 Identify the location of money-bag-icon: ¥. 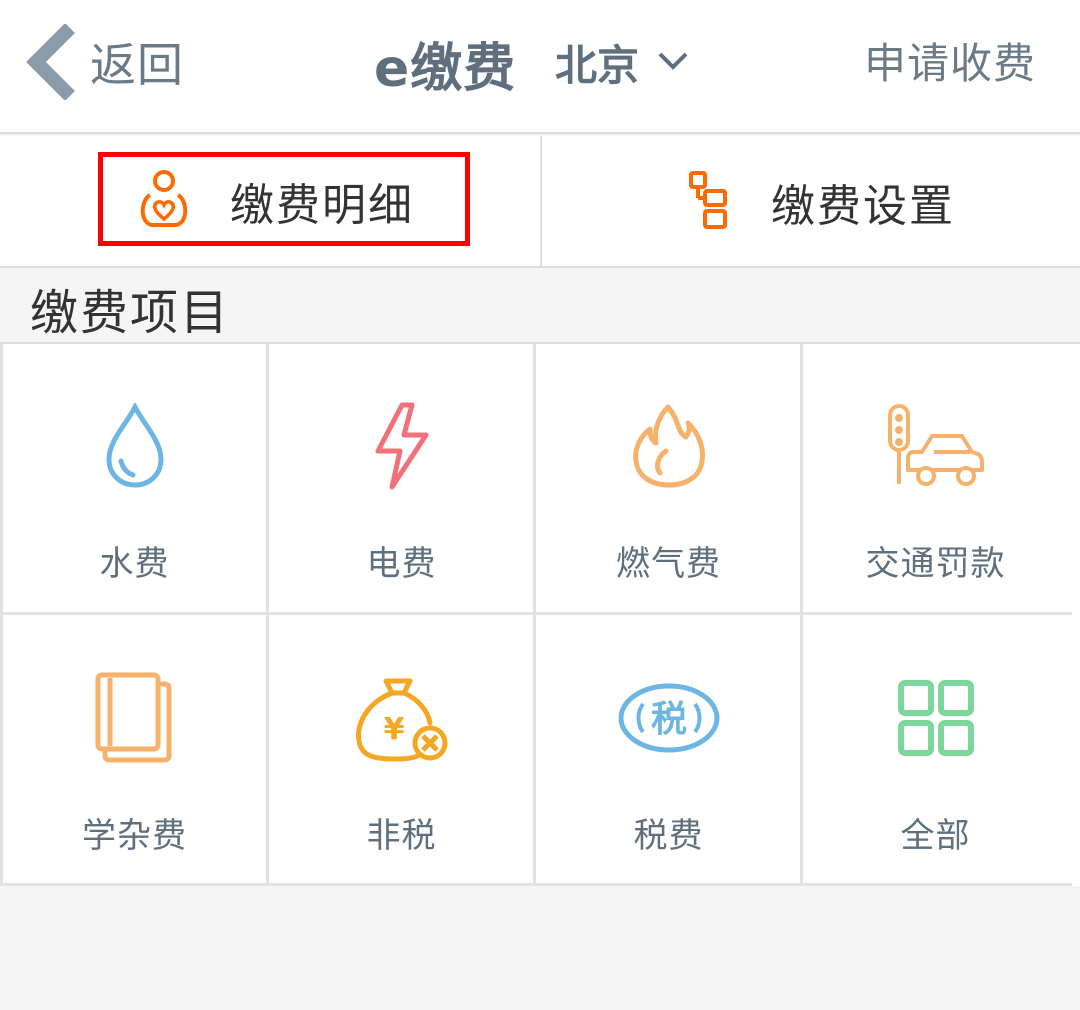
(402, 718).